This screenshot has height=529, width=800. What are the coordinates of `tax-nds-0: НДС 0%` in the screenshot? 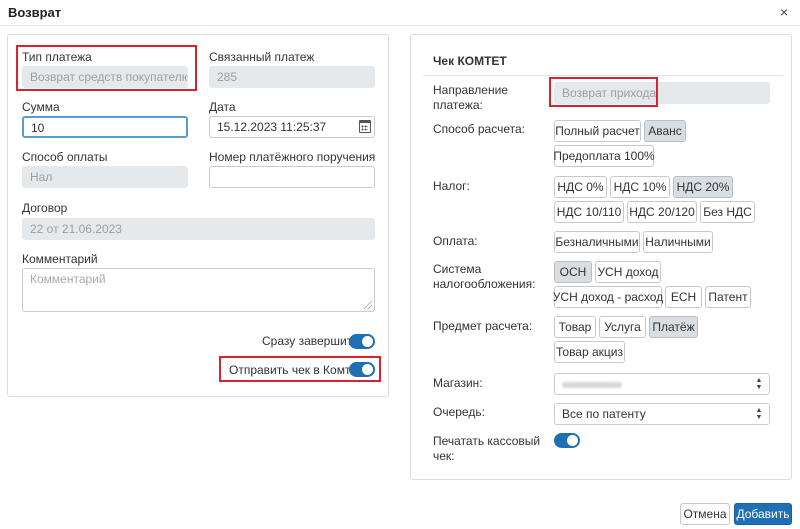 It's located at (580, 187).